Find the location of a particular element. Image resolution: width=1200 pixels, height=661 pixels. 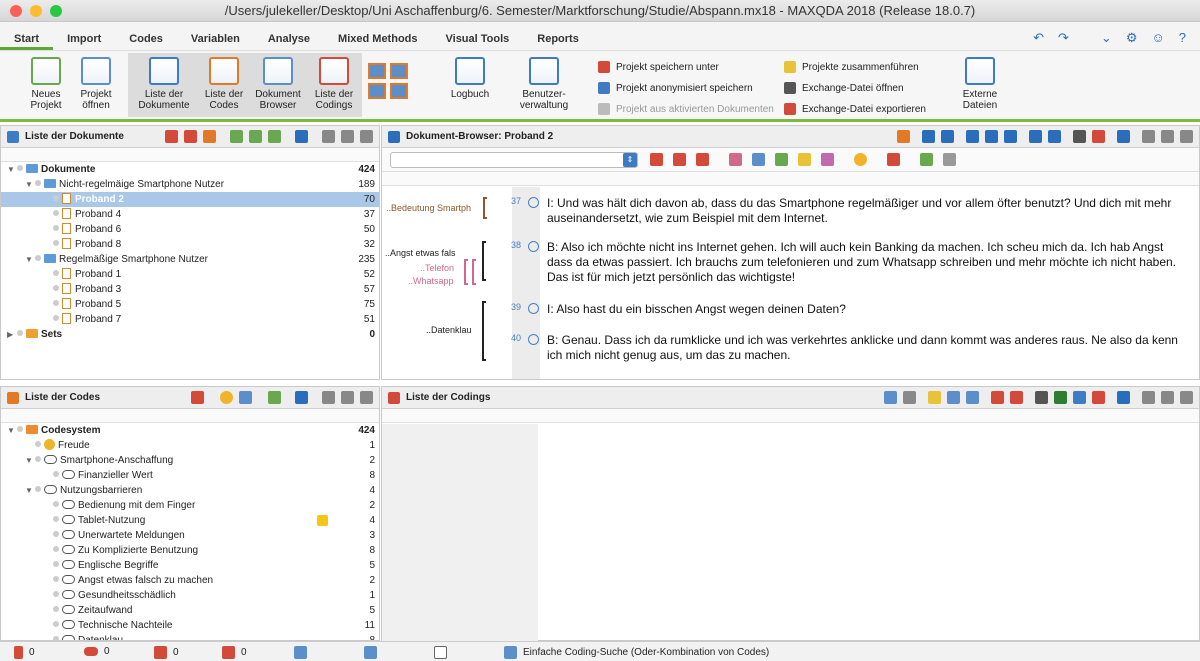

merge-projects-button: Projekte zusammenführen is located at coordinates (851, 67).